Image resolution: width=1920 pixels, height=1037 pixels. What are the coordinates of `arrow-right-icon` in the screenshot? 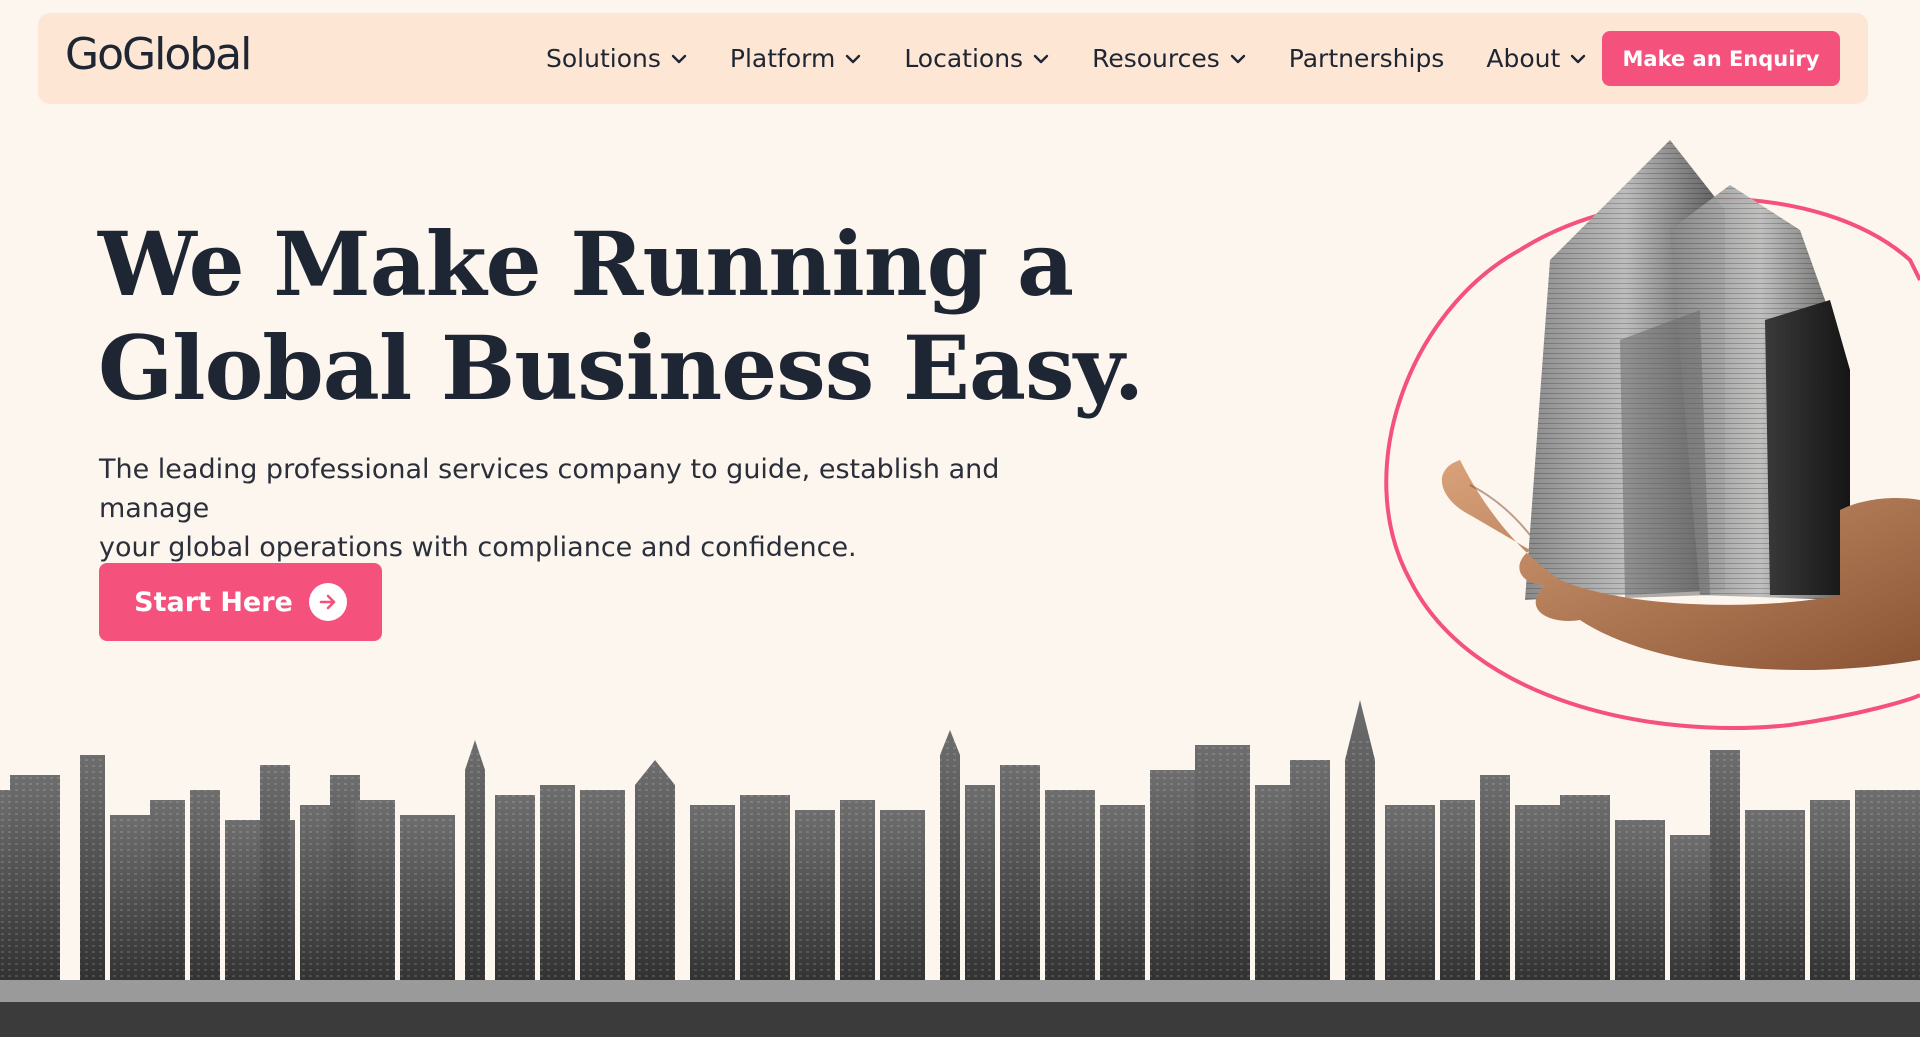 It's located at (327, 602).